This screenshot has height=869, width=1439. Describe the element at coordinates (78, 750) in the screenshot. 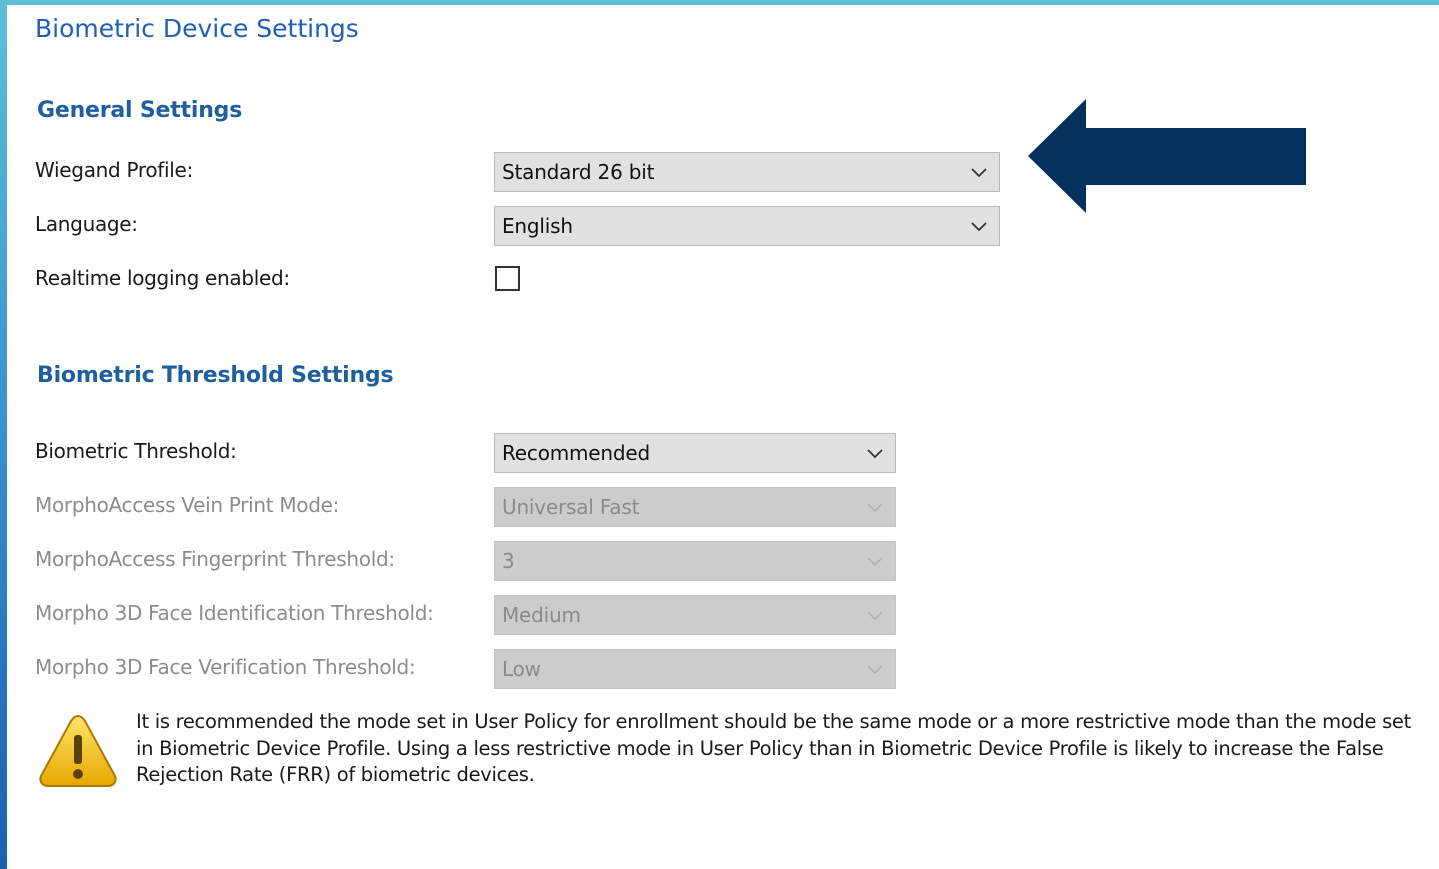

I see `warning-icon` at that location.